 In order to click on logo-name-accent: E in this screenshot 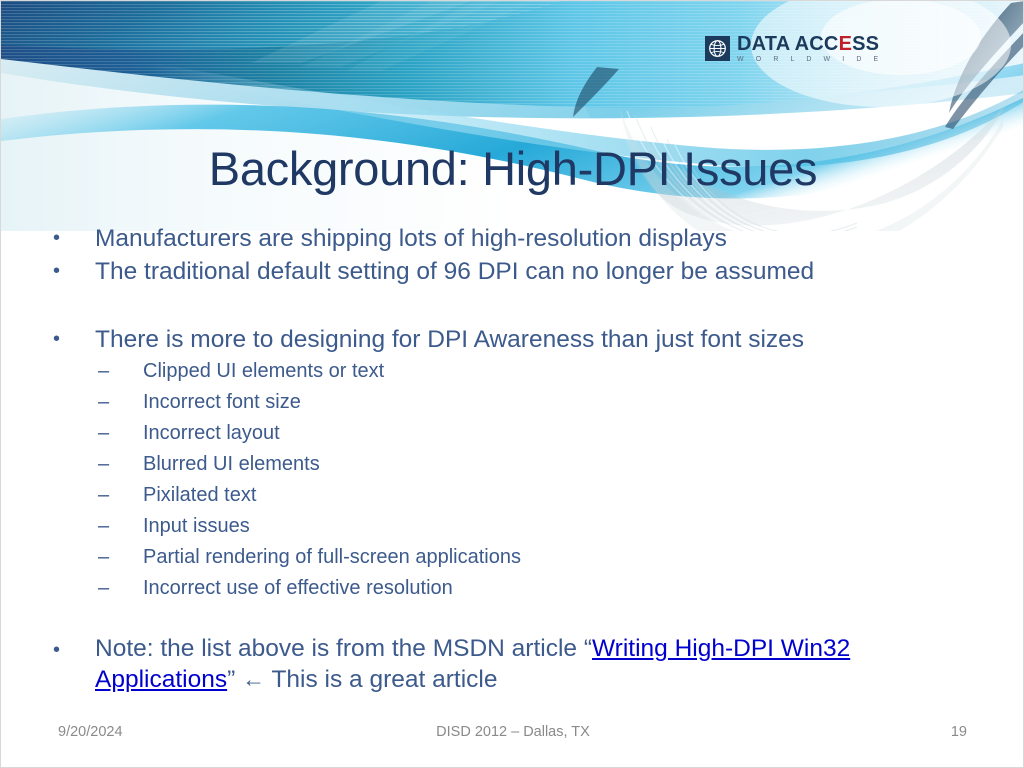, I will do `click(845, 43)`.